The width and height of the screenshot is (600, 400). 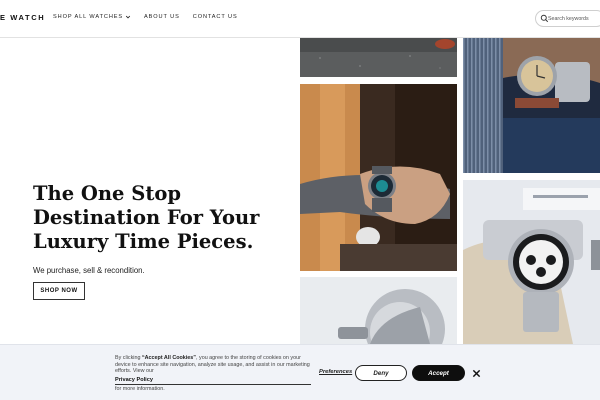 I want to click on hero-title-line: Destination For Your, so click(x=146, y=217).